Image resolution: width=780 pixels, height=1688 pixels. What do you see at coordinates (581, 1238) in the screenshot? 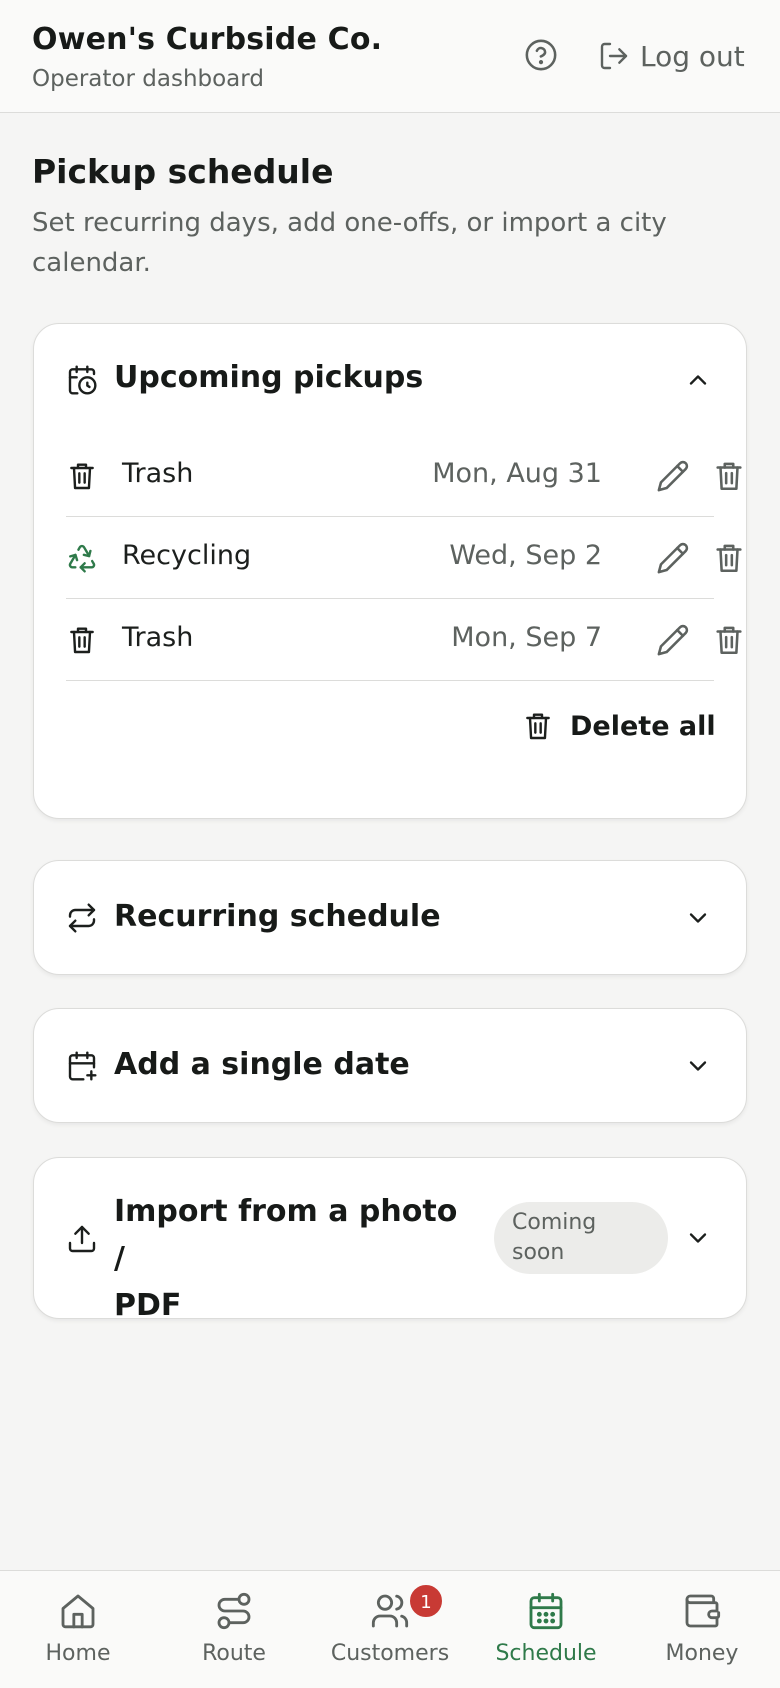
I see `coming-soon-badge: Coming soon` at bounding box center [581, 1238].